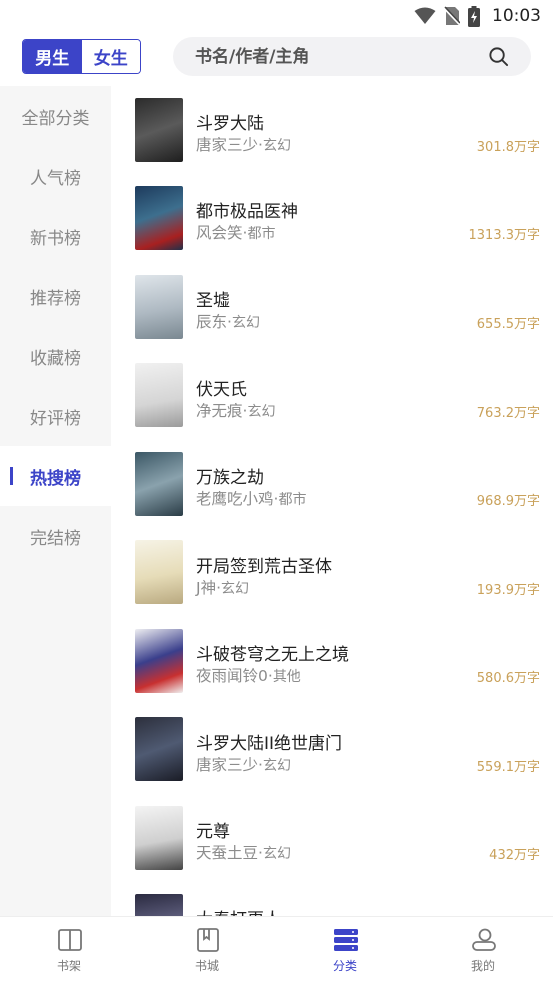 The width and height of the screenshot is (553, 983). Describe the element at coordinates (276, 16) in the screenshot. I see `status-bar: 10:03` at that location.